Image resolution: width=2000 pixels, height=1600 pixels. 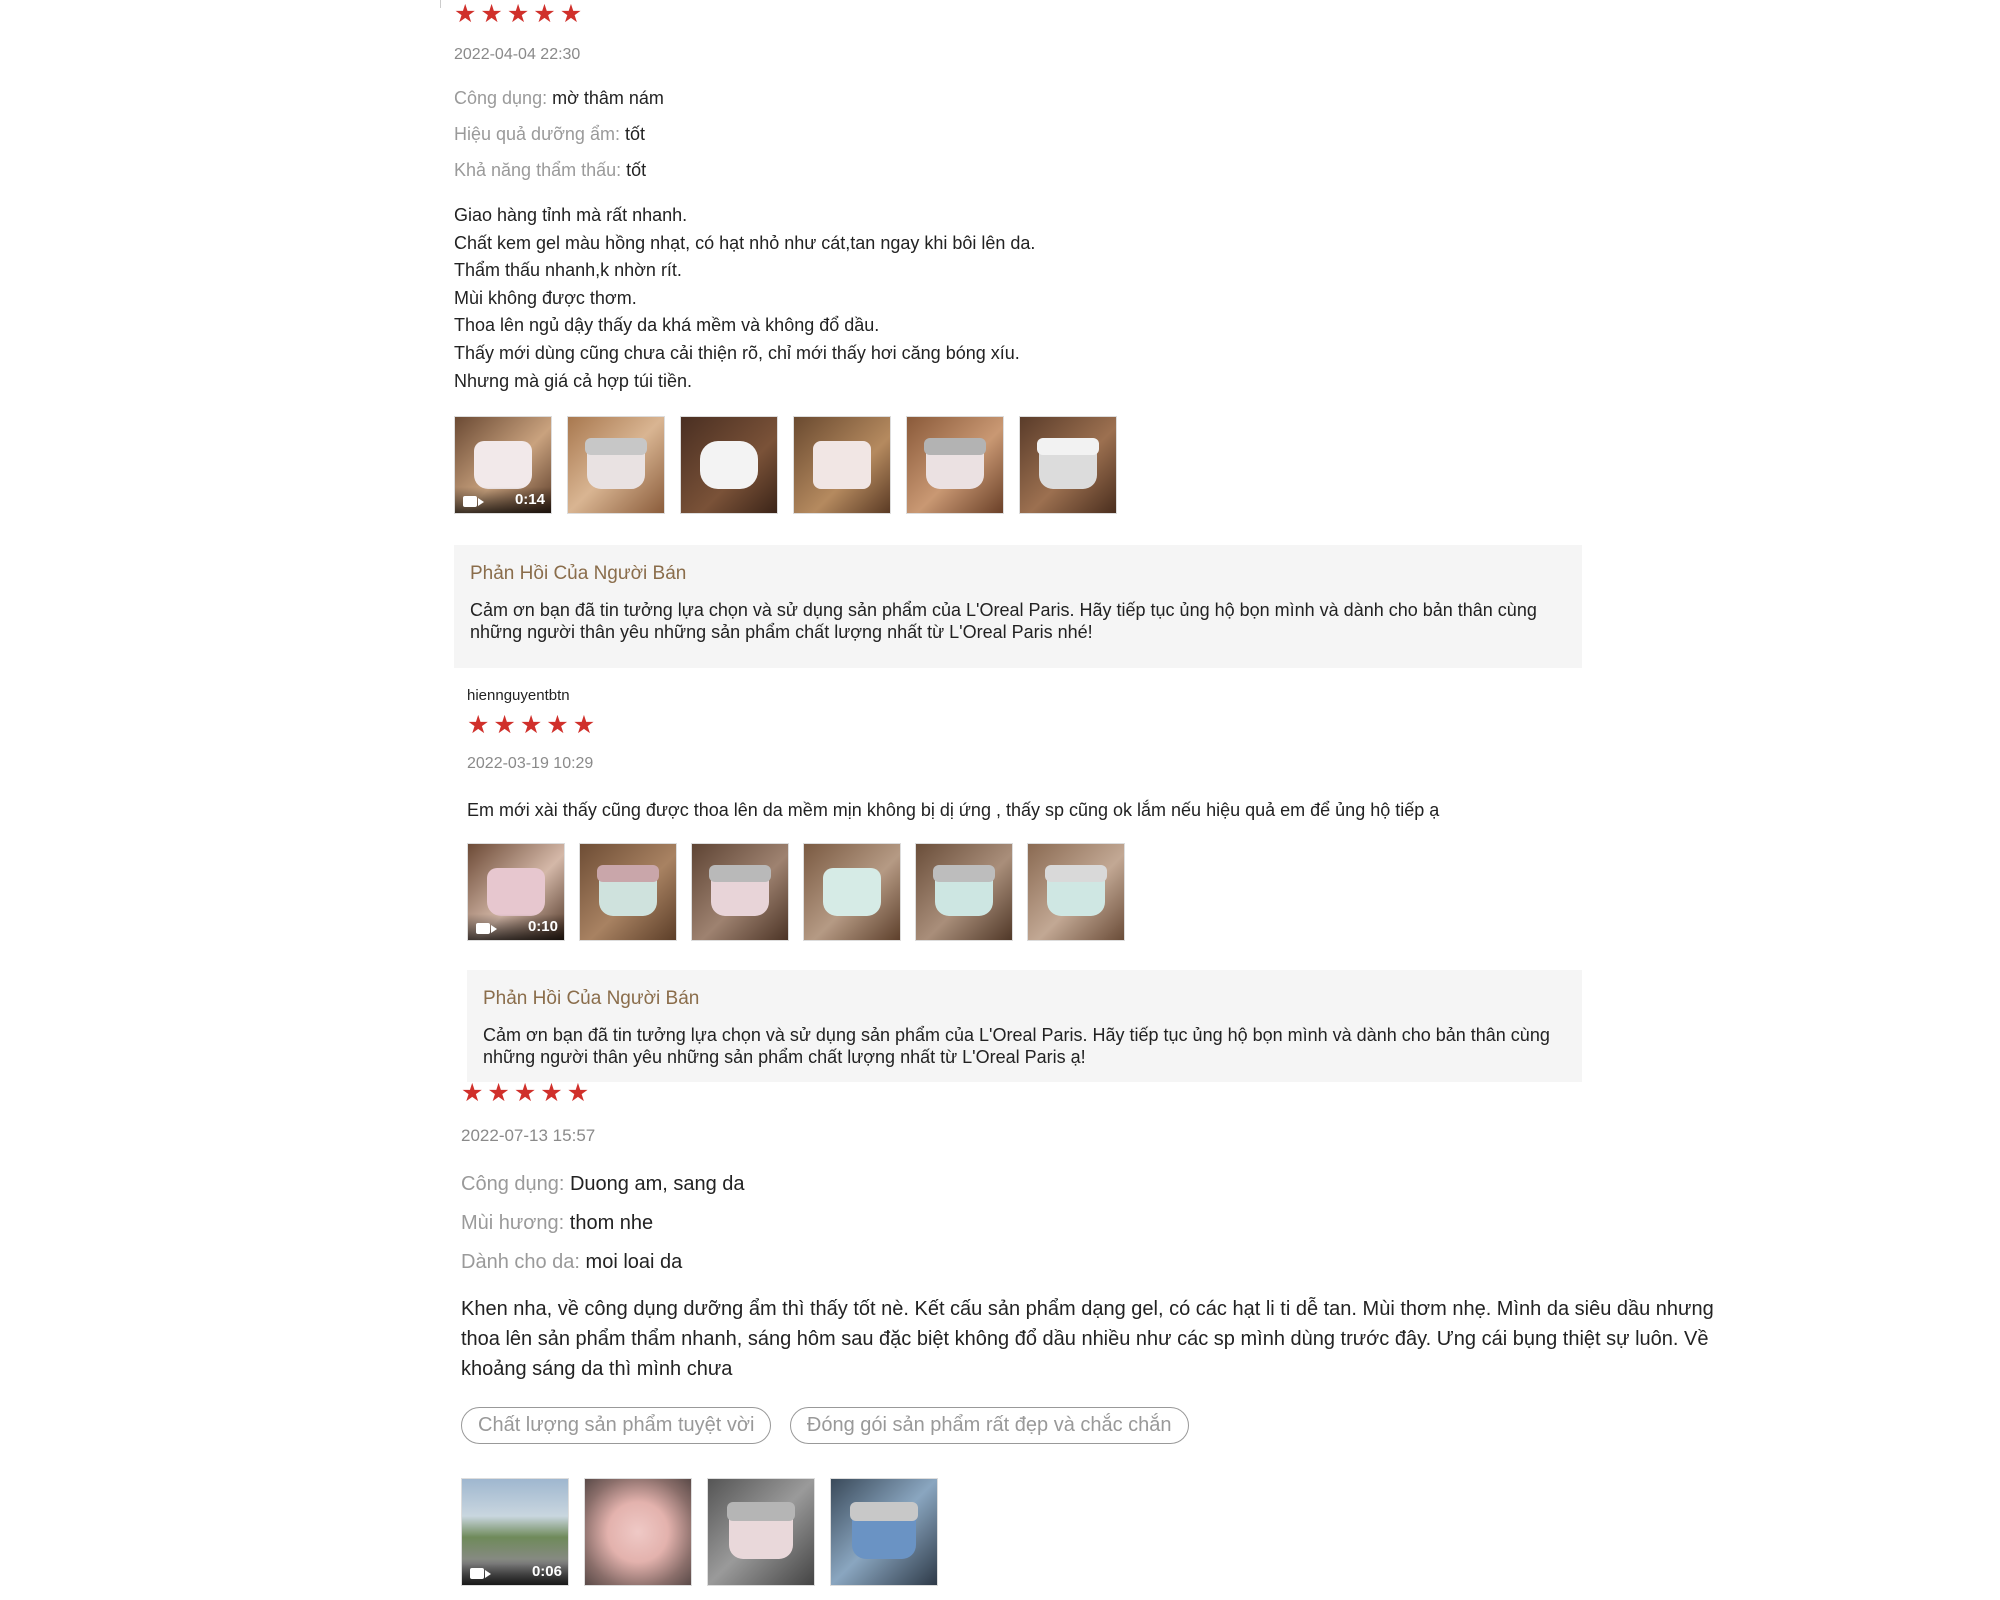 I want to click on attribute-label: Hiệu quả dưỡng ẩm:, so click(x=537, y=134).